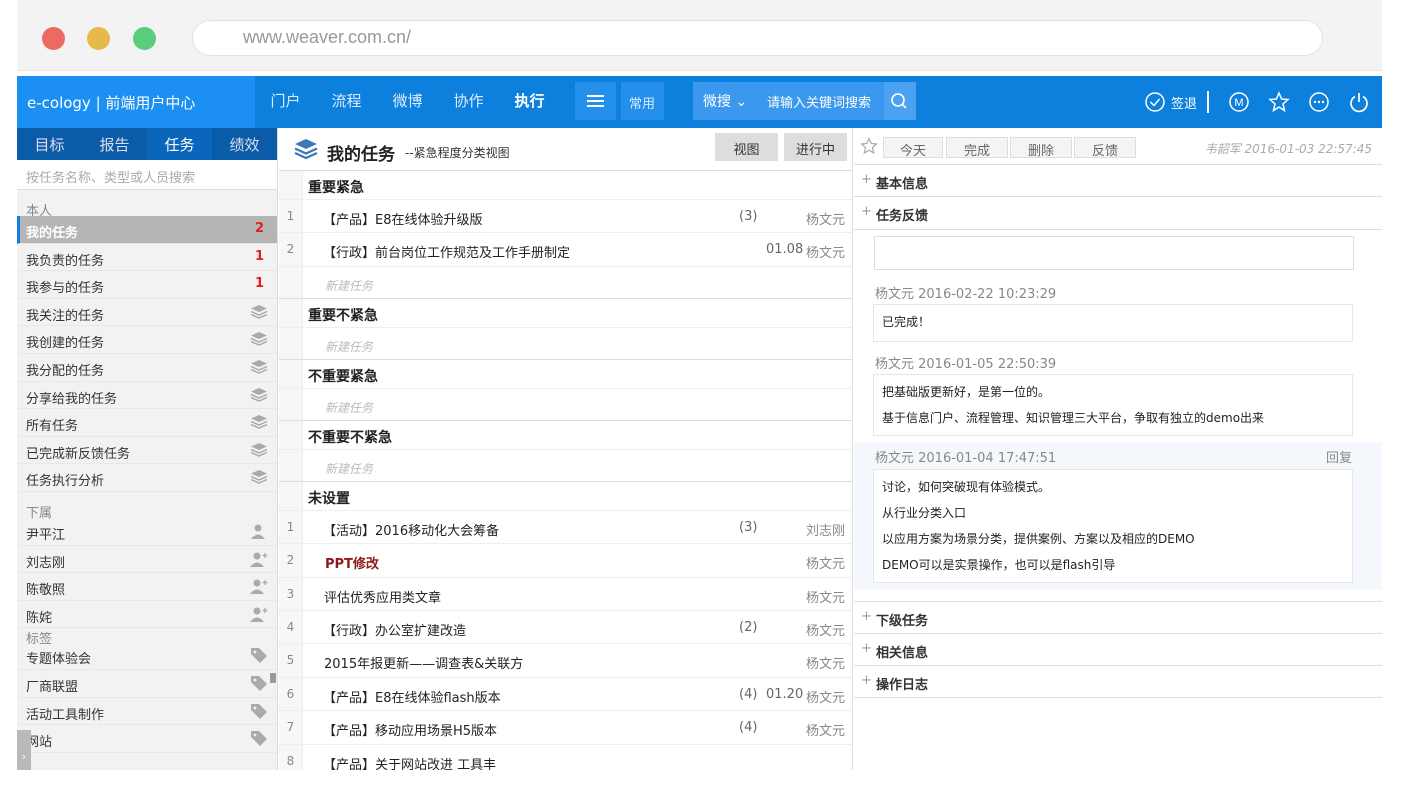 This screenshot has height=808, width=1425. I want to click on power-icon, so click(1359, 102).